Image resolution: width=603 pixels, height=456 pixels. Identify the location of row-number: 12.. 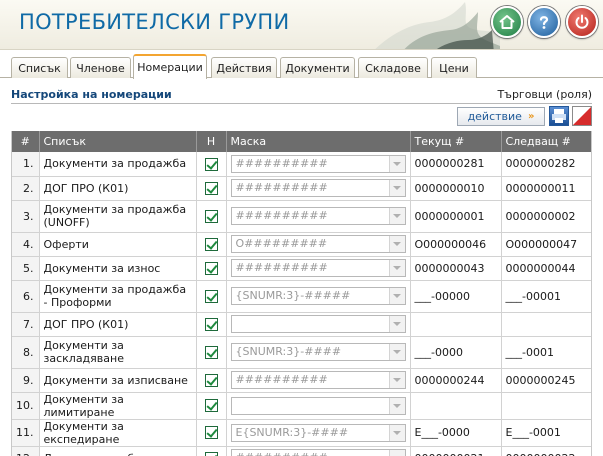
(26, 451).